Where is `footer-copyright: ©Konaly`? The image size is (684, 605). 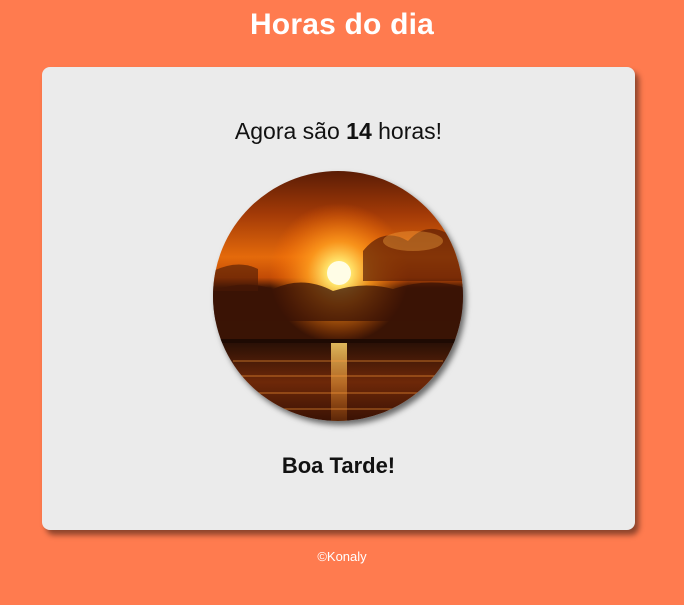
footer-copyright: ©Konaly is located at coordinates (342, 556).